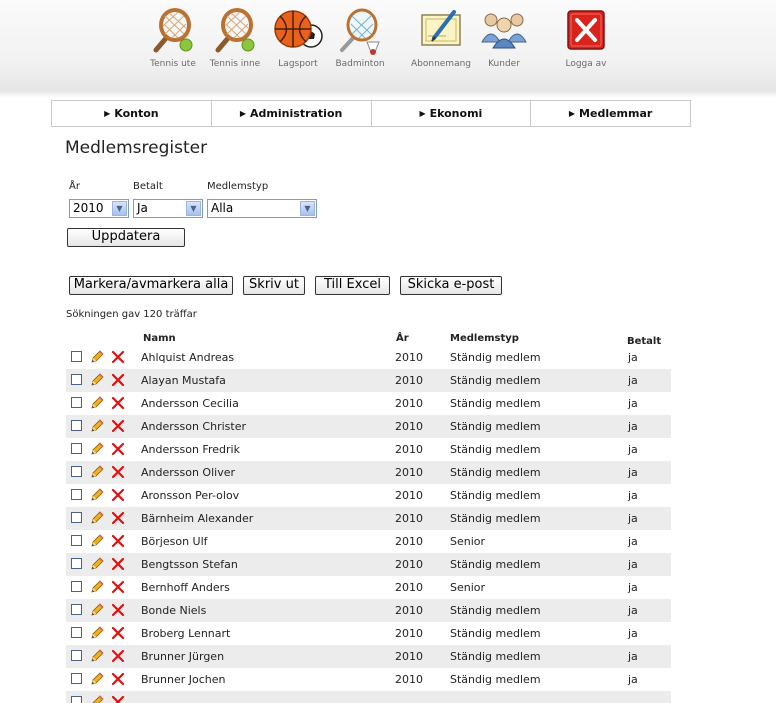  Describe the element at coordinates (188, 472) in the screenshot. I see `member-name: Andersson Oliver` at that location.